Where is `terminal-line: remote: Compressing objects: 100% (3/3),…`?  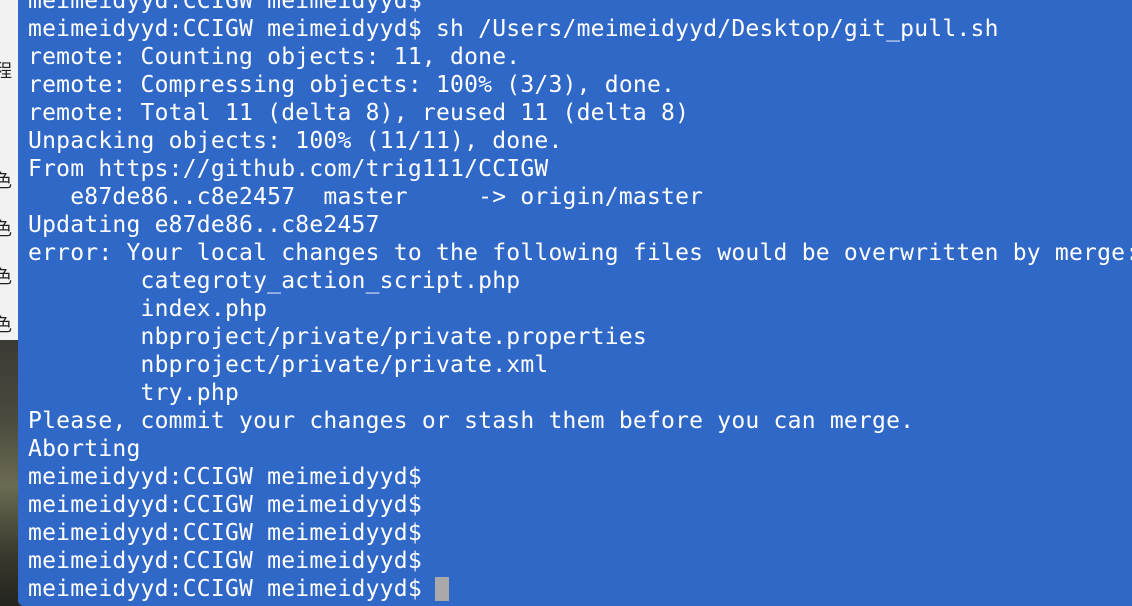
terminal-line: remote: Compressing objects: 100% (3/3),… is located at coordinates (352, 85).